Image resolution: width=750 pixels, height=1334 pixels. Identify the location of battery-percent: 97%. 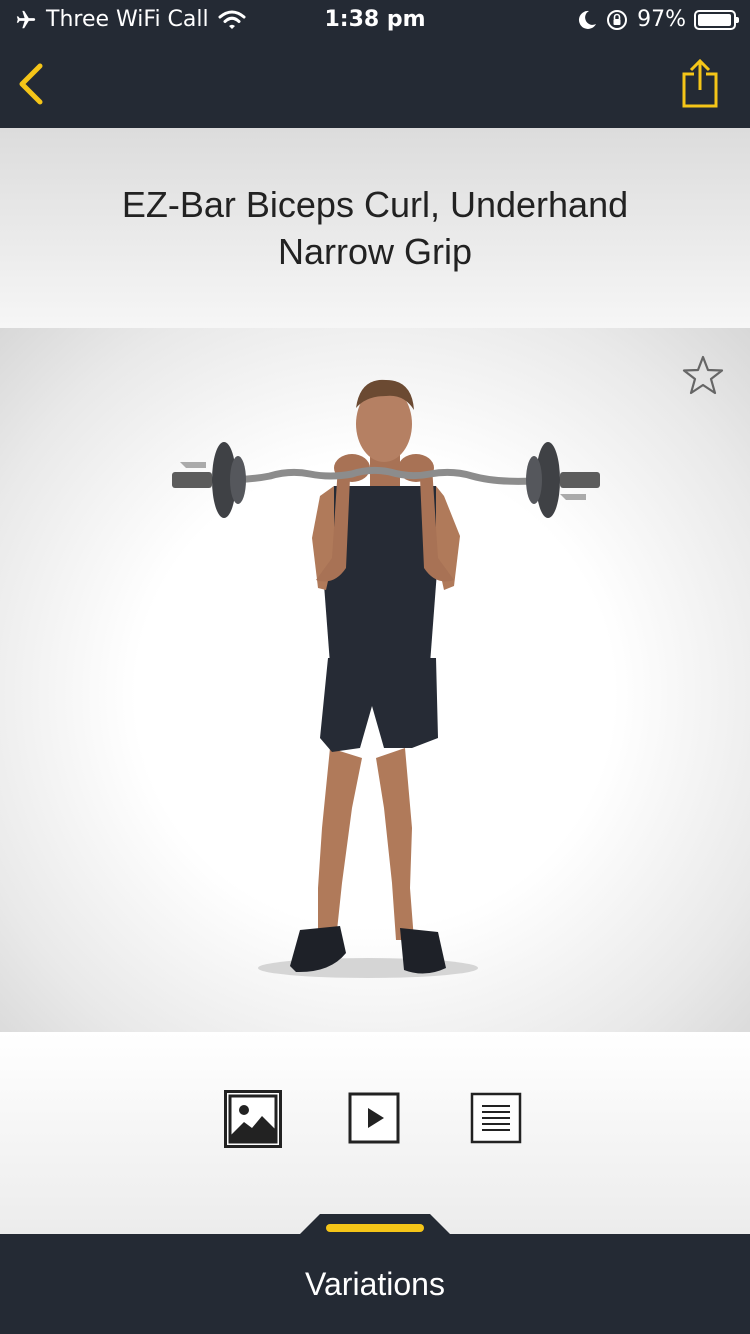
(661, 19).